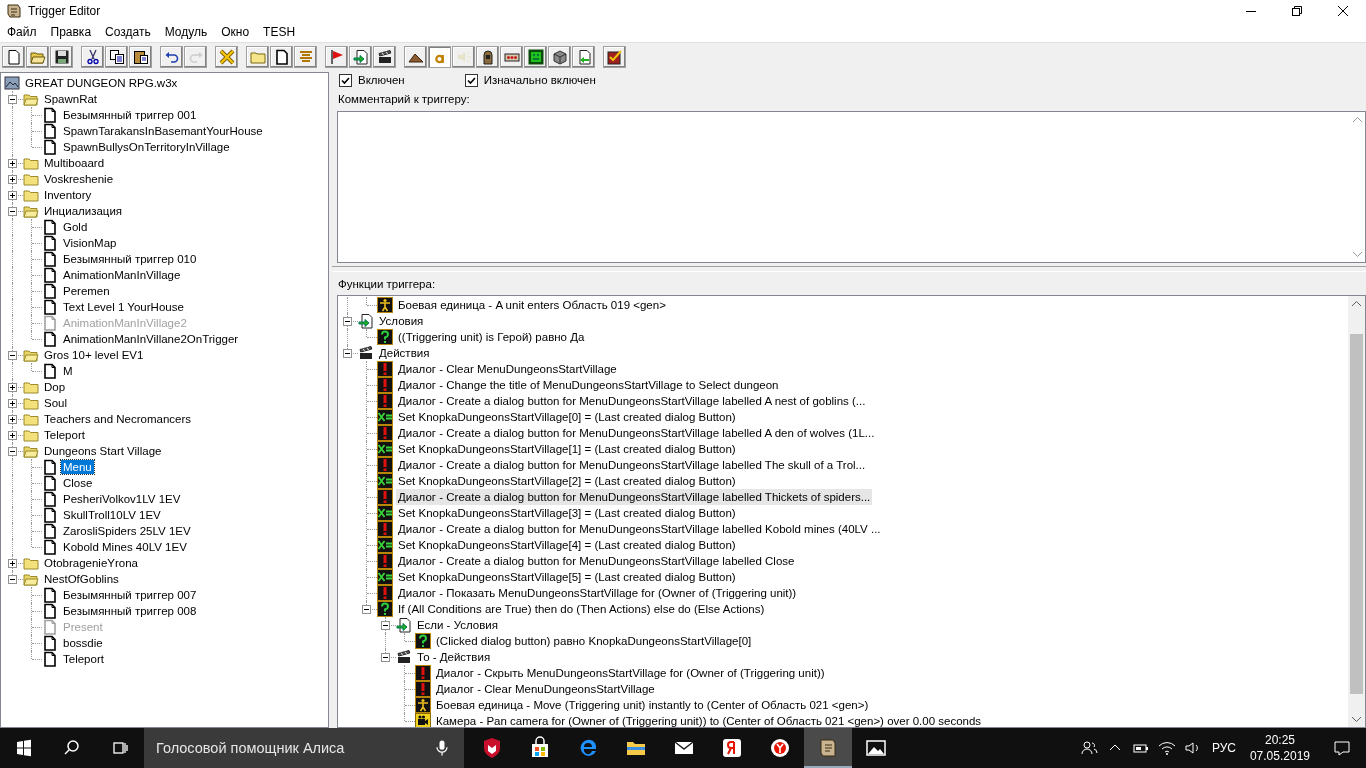 The width and height of the screenshot is (1366, 768). What do you see at coordinates (596, 561) in the screenshot?
I see `function-item: Диалог - Create a dialog button for MenuDungeonsStartVillage labelled Close` at bounding box center [596, 561].